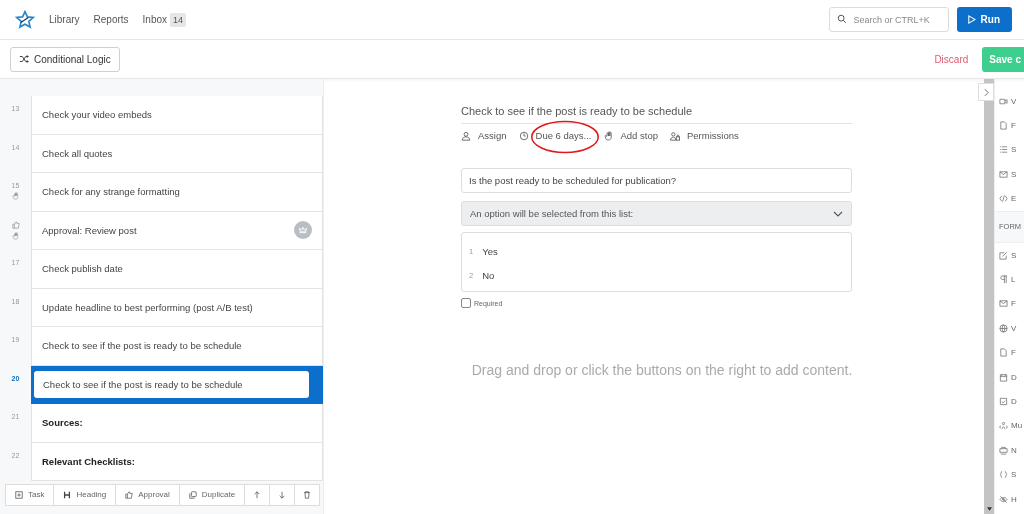 Image resolution: width=1024 pixels, height=514 pixels. Describe the element at coordinates (1003, 426) in the screenshot. I see `people-icon` at that location.